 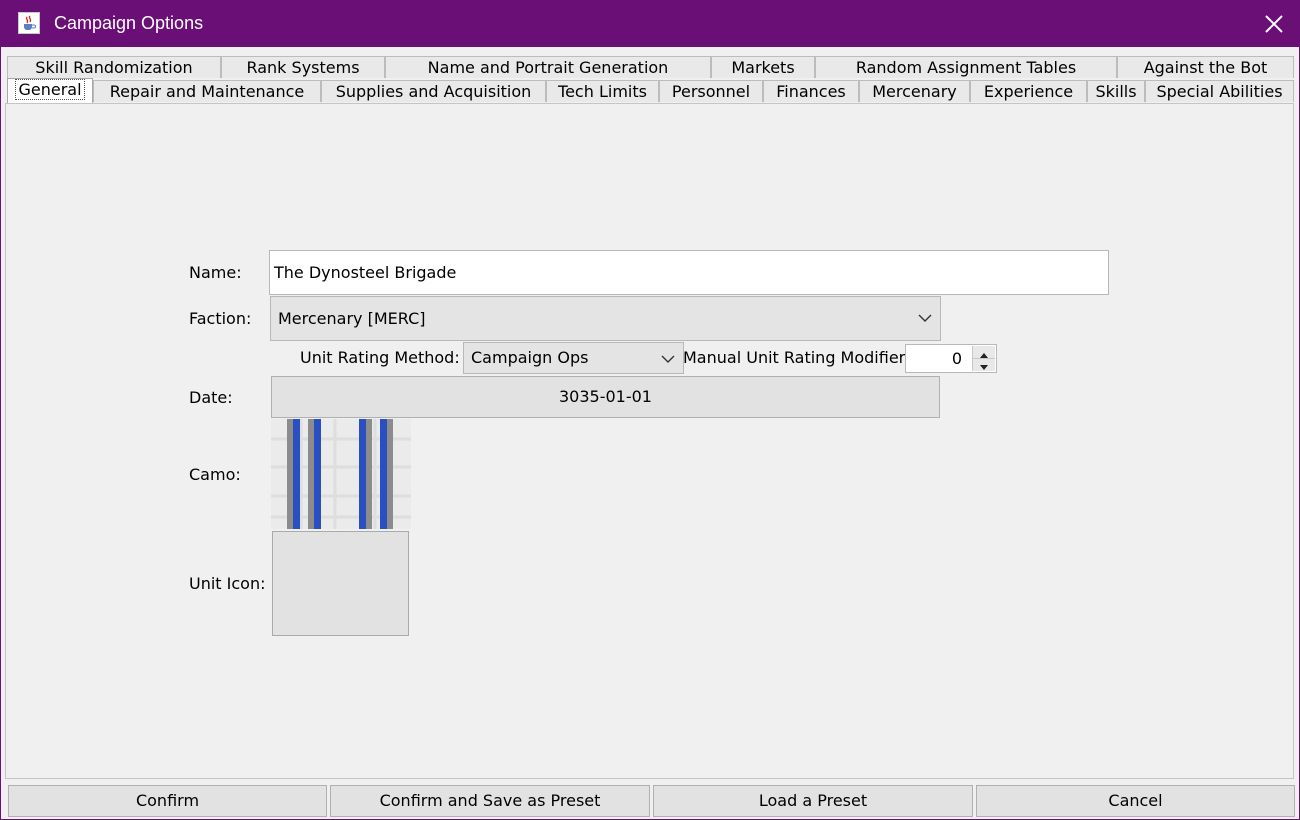 I want to click on tab-skill-randomization: Skill Randomization, so click(x=114, y=67).